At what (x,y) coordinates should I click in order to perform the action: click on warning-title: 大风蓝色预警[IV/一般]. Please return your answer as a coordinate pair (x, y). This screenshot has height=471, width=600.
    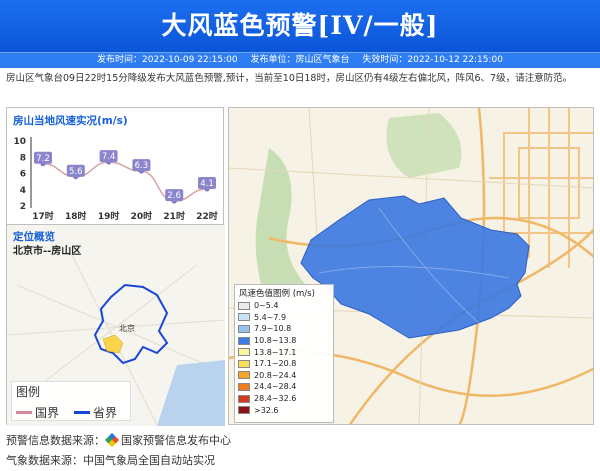
    Looking at the image, I should click on (300, 26).